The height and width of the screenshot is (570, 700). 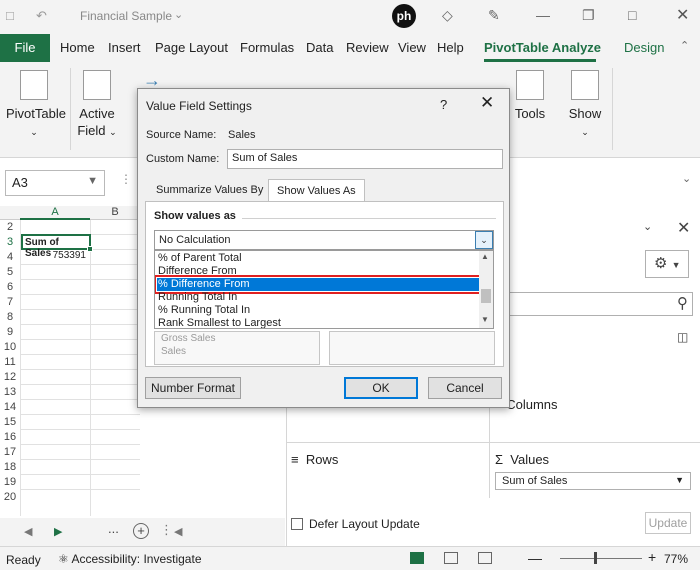 I want to click on document-title: Financial Sample, so click(x=126, y=16).